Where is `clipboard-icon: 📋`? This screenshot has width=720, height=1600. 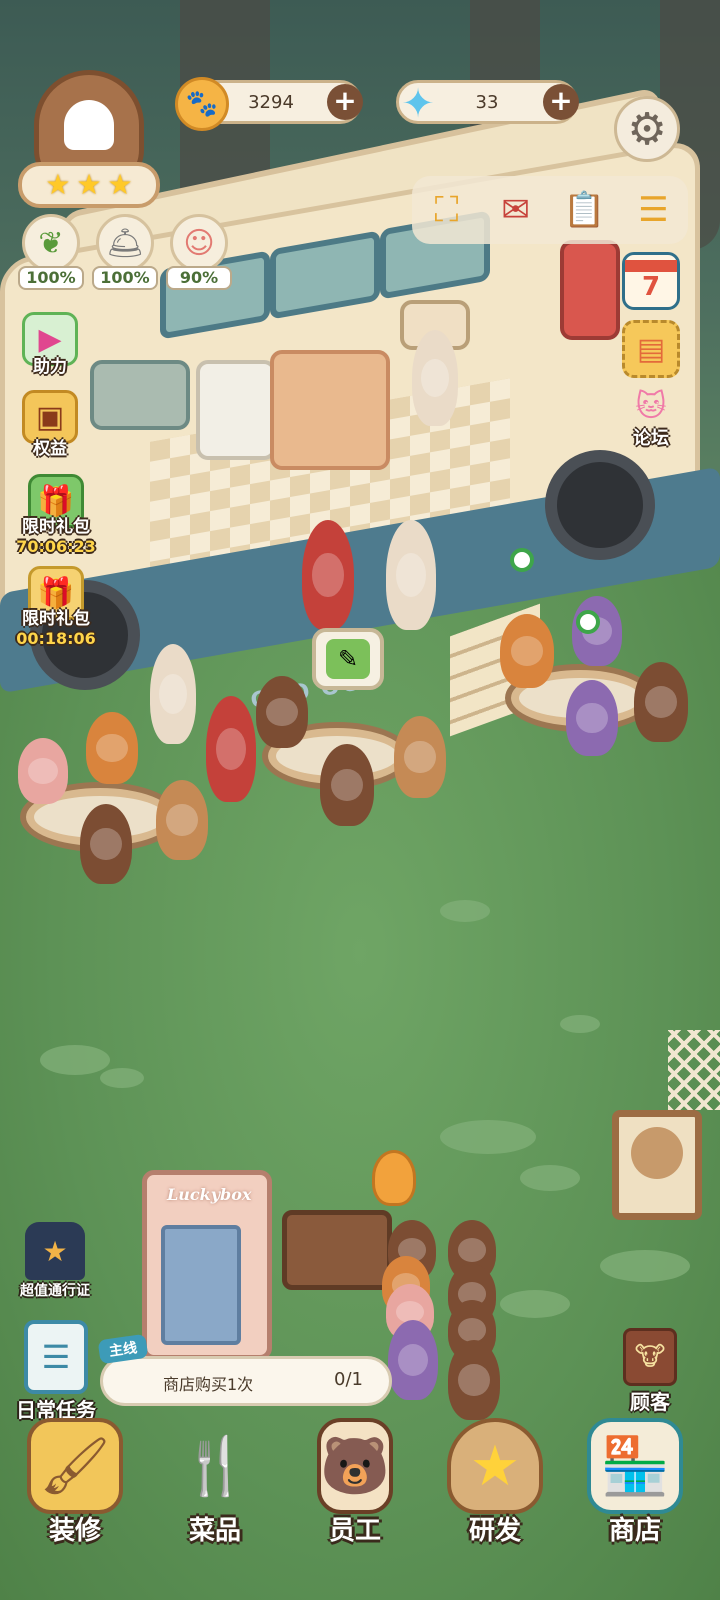
clipboard-icon: 📋 is located at coordinates (584, 210).